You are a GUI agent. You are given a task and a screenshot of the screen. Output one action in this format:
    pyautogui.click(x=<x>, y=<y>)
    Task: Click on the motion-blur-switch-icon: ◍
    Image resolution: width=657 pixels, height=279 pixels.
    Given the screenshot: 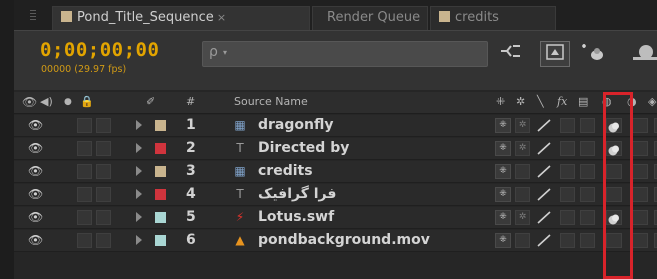 What is the action you would take?
    pyautogui.click(x=607, y=101)
    